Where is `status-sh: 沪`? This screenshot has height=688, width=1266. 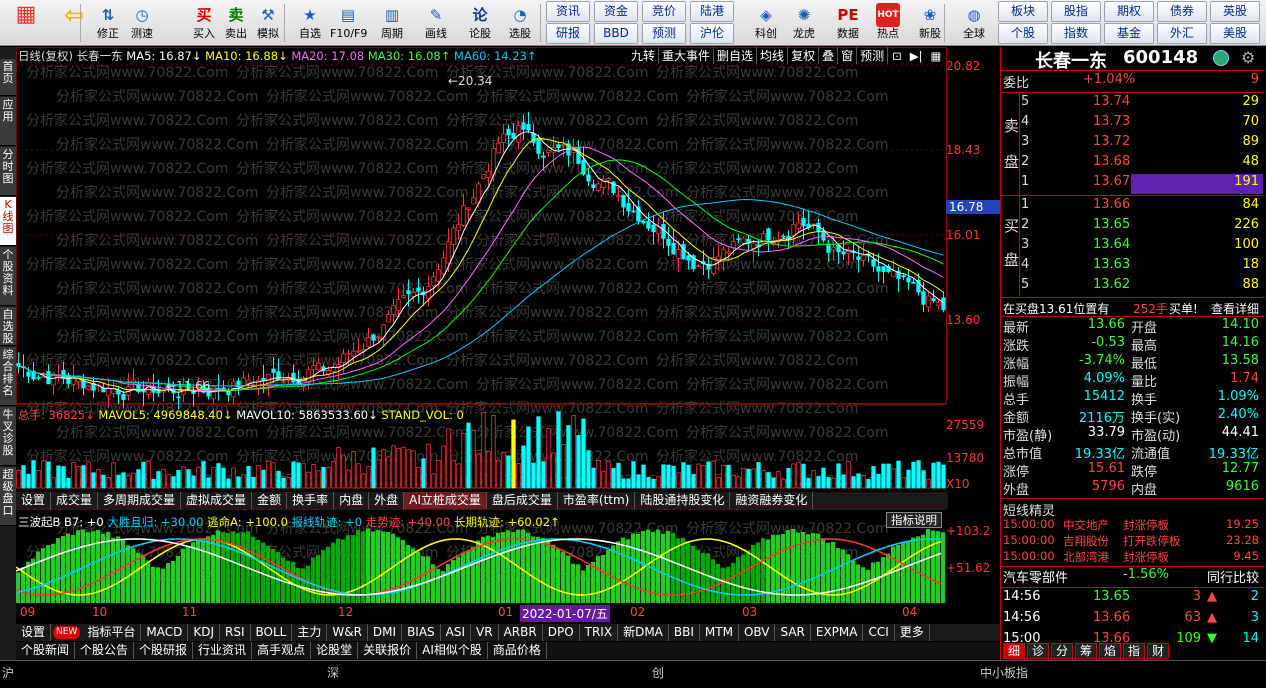
status-sh: 沪 is located at coordinates (8, 672).